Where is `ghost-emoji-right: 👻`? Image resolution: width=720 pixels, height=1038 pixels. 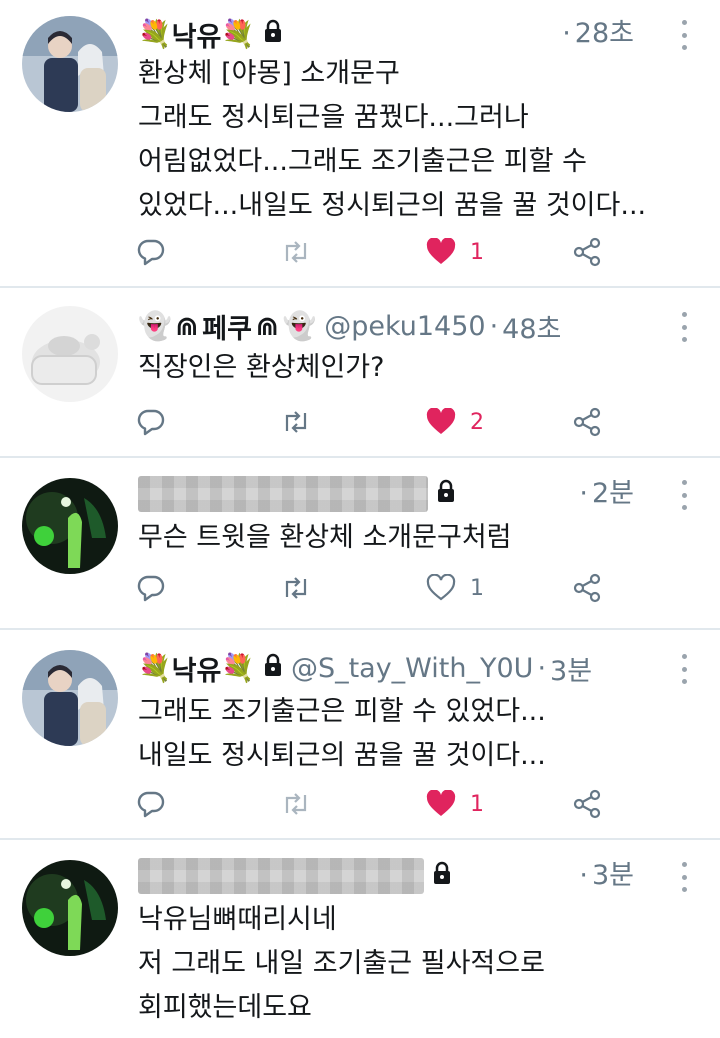 ghost-emoji-right: 👻 is located at coordinates (299, 326).